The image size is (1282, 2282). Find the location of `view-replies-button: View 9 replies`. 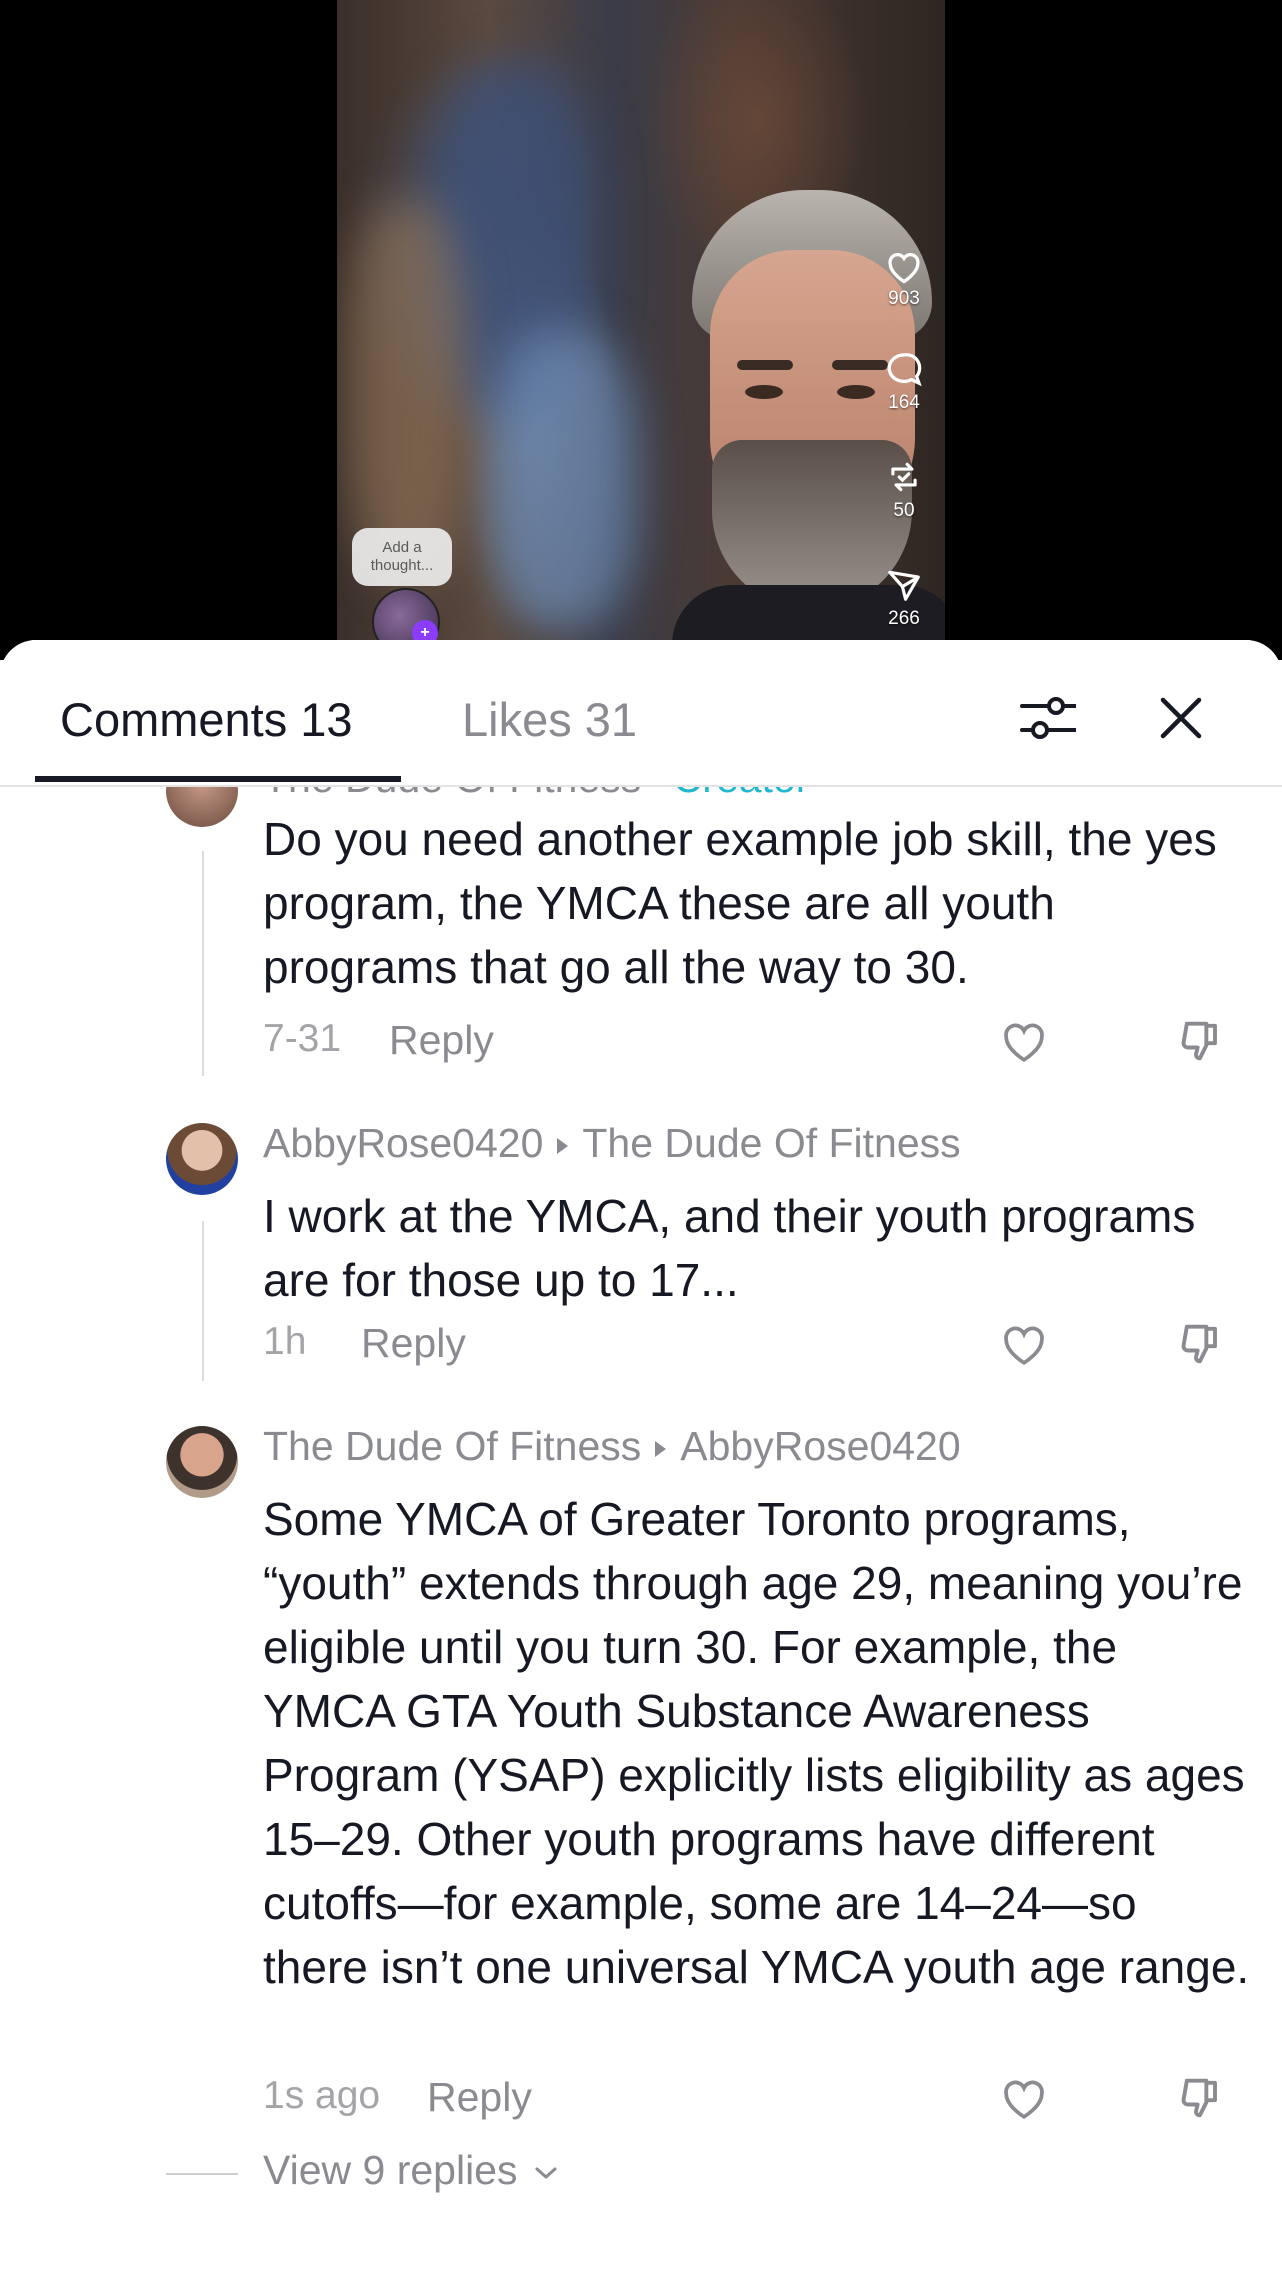

view-replies-button: View 9 replies is located at coordinates (411, 2170).